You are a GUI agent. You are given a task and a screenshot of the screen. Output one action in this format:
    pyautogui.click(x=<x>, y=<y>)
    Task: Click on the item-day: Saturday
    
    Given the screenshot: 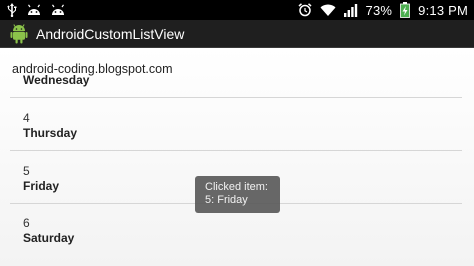 What is the action you would take?
    pyautogui.click(x=49, y=238)
    